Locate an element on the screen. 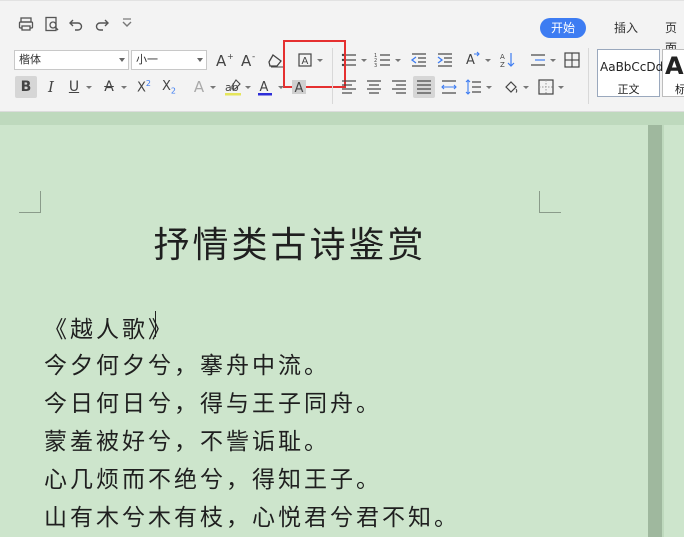  decrease-indent-icon is located at coordinates (419, 60).